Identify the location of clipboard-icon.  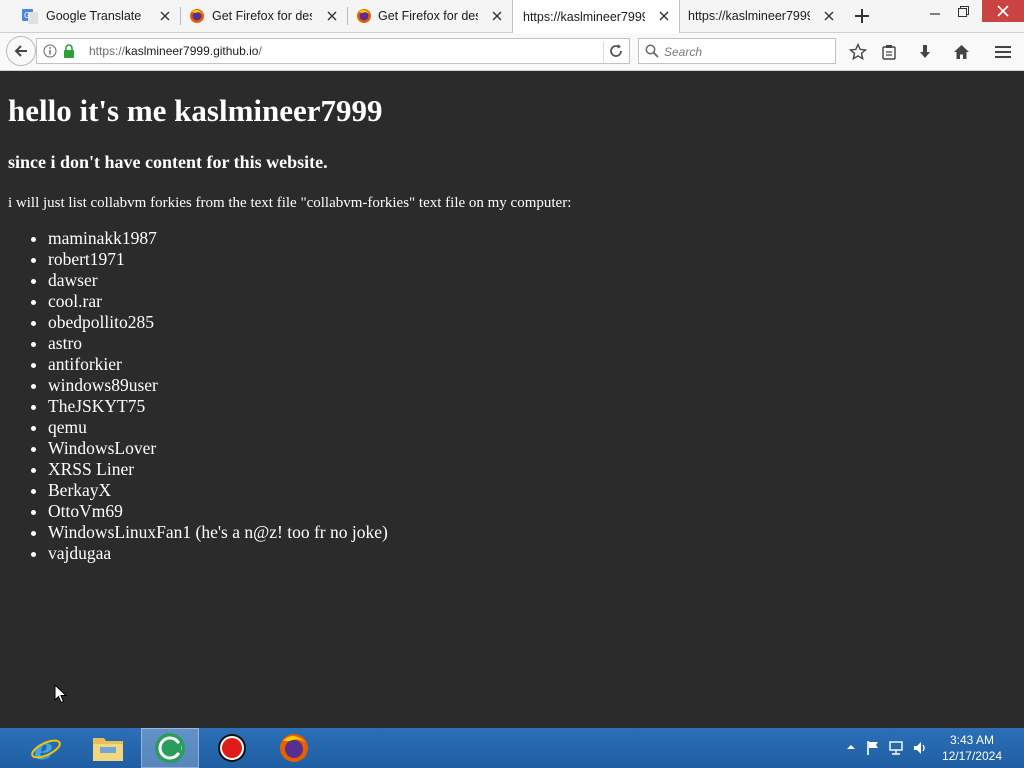
(889, 52).